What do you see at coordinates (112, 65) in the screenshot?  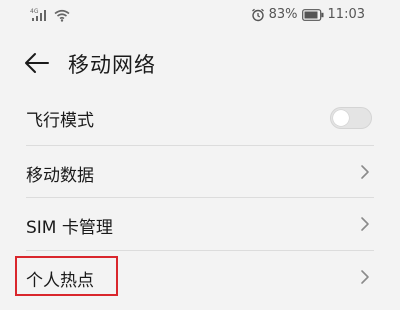 I see `page-title: 移动网络` at bounding box center [112, 65].